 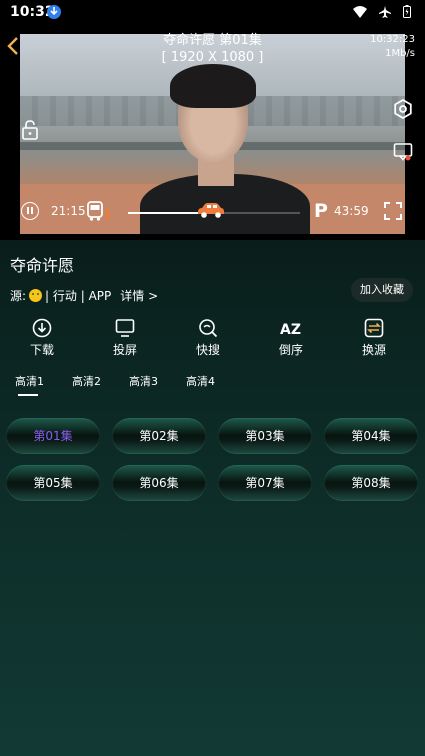 What do you see at coordinates (30, 132) in the screenshot?
I see `lock-icon` at bounding box center [30, 132].